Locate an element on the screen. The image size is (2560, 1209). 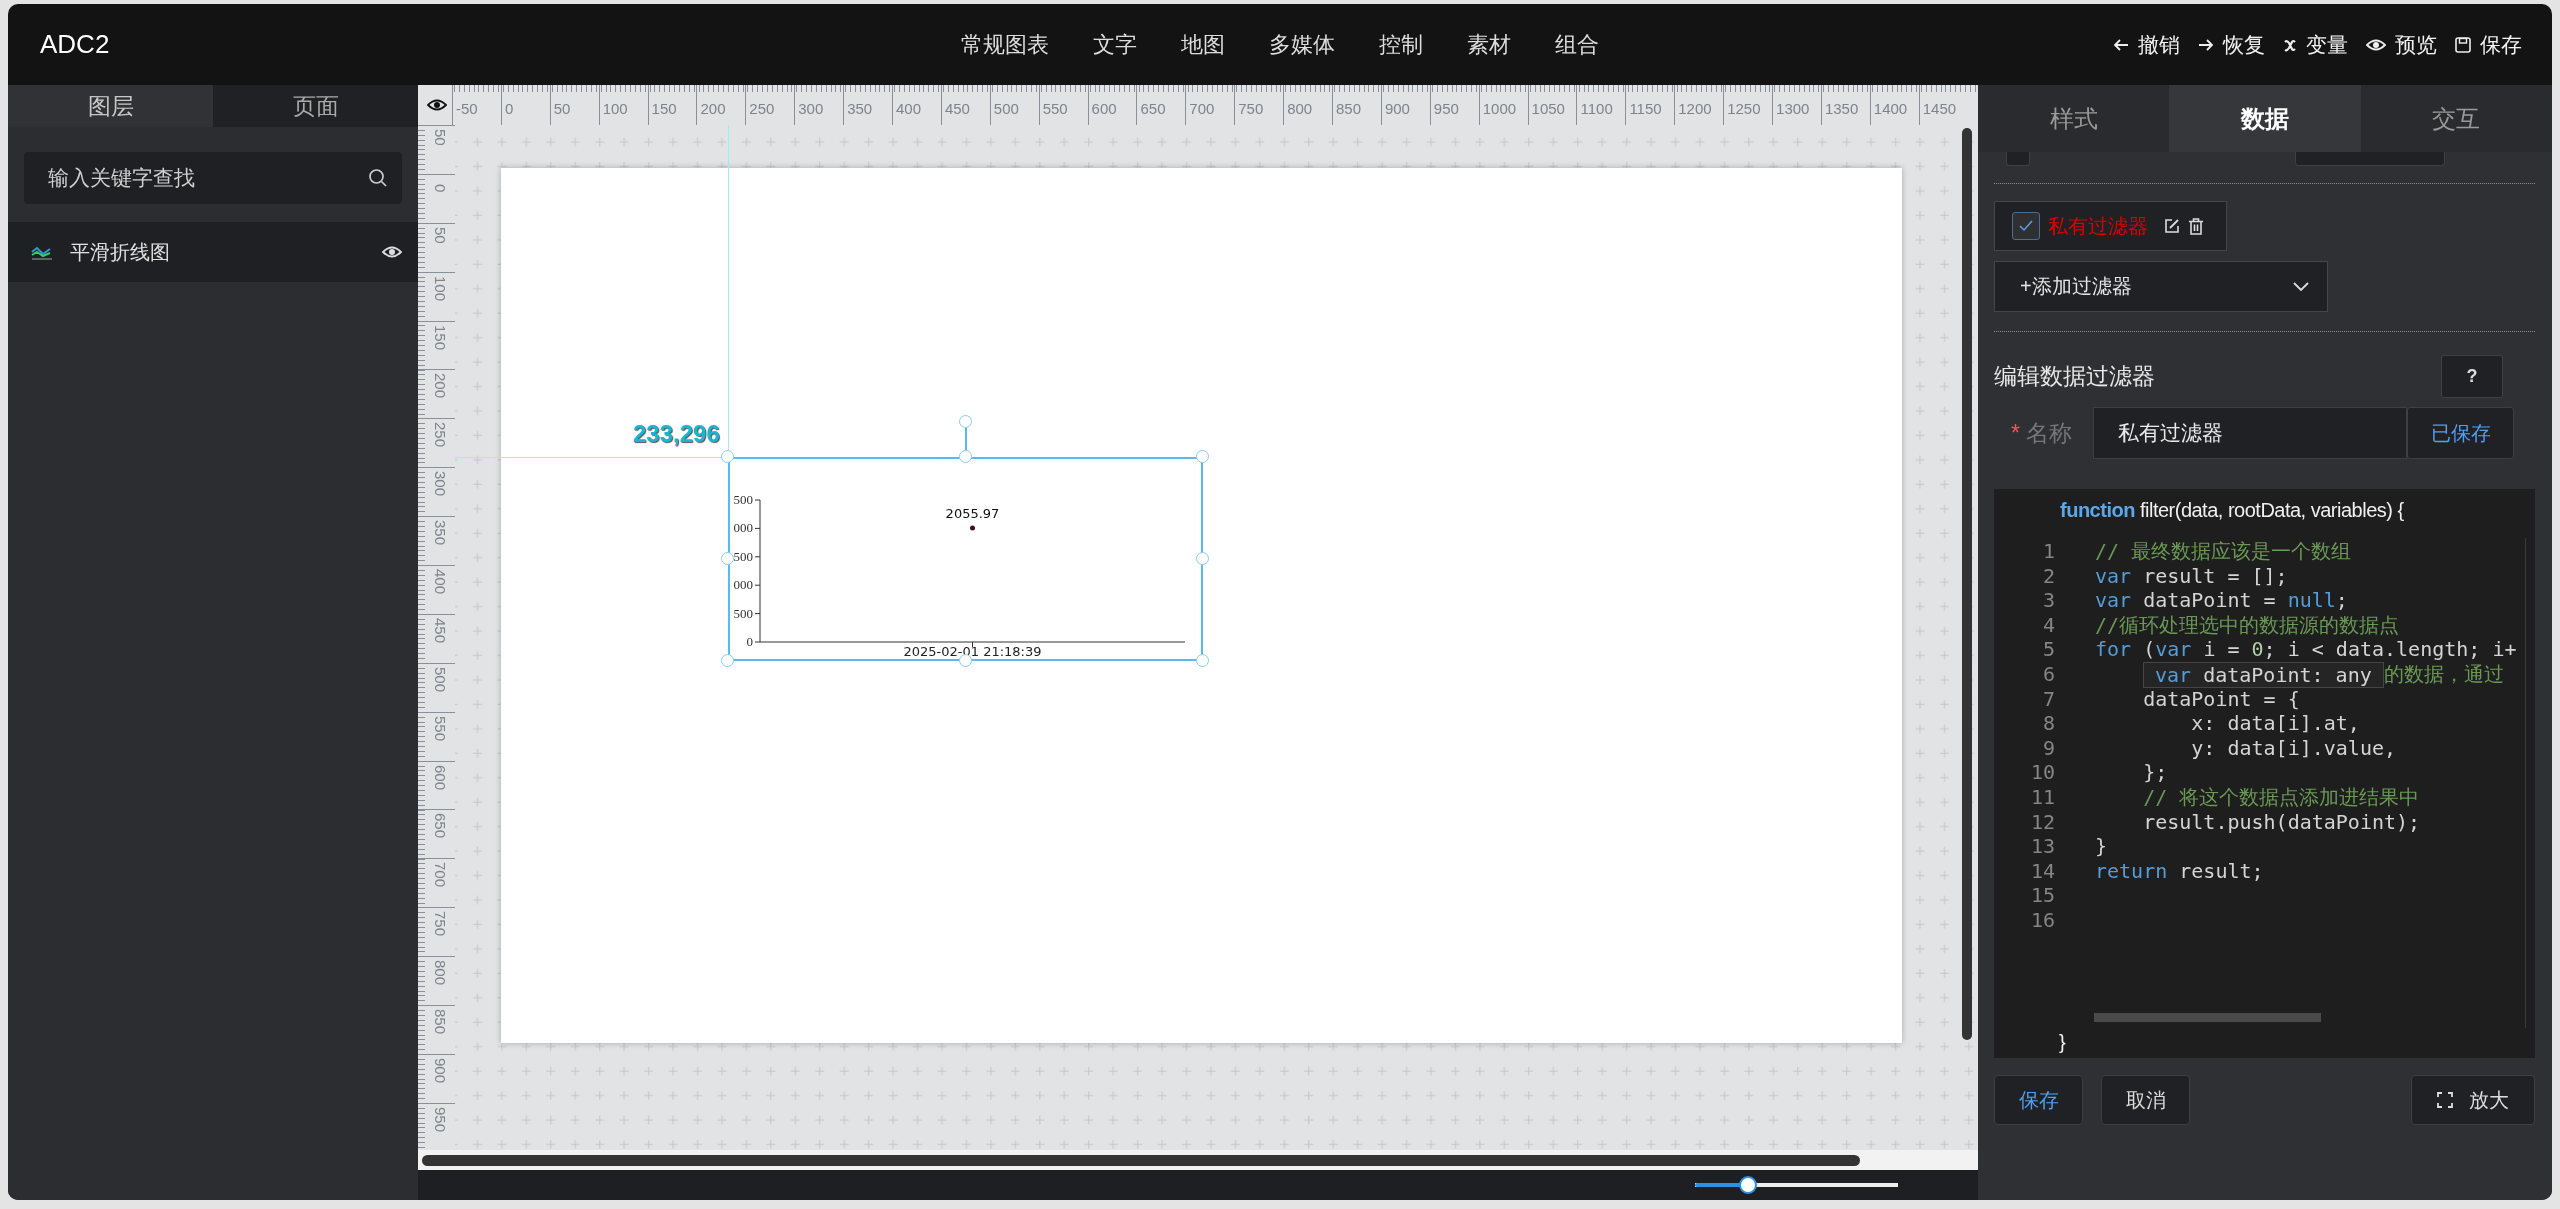
tab: 页面 is located at coordinates (315, 106).